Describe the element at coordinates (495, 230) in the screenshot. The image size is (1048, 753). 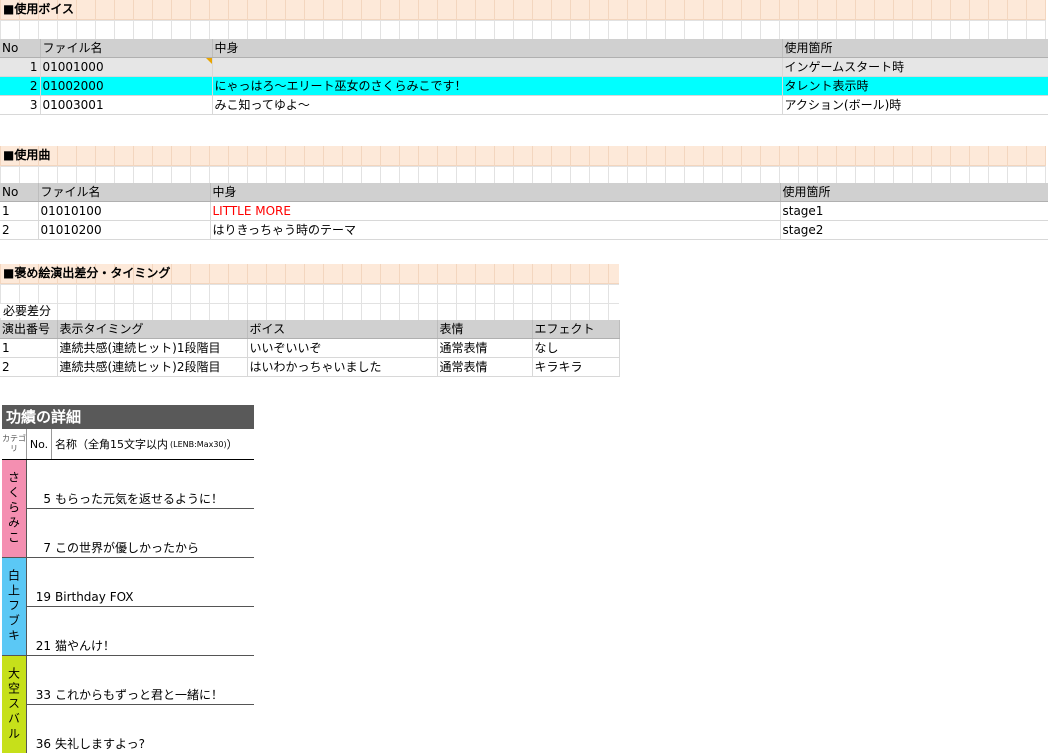
I see `row-content: はりきっちゃう時のテーマ` at that location.